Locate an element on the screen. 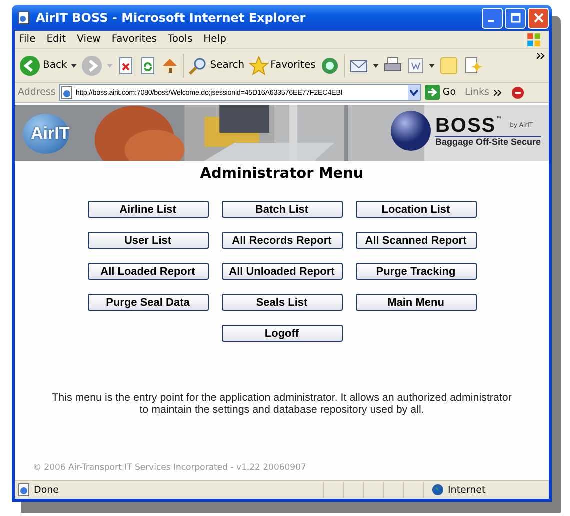 The height and width of the screenshot is (516, 570). maximize-icon is located at coordinates (515, 18).